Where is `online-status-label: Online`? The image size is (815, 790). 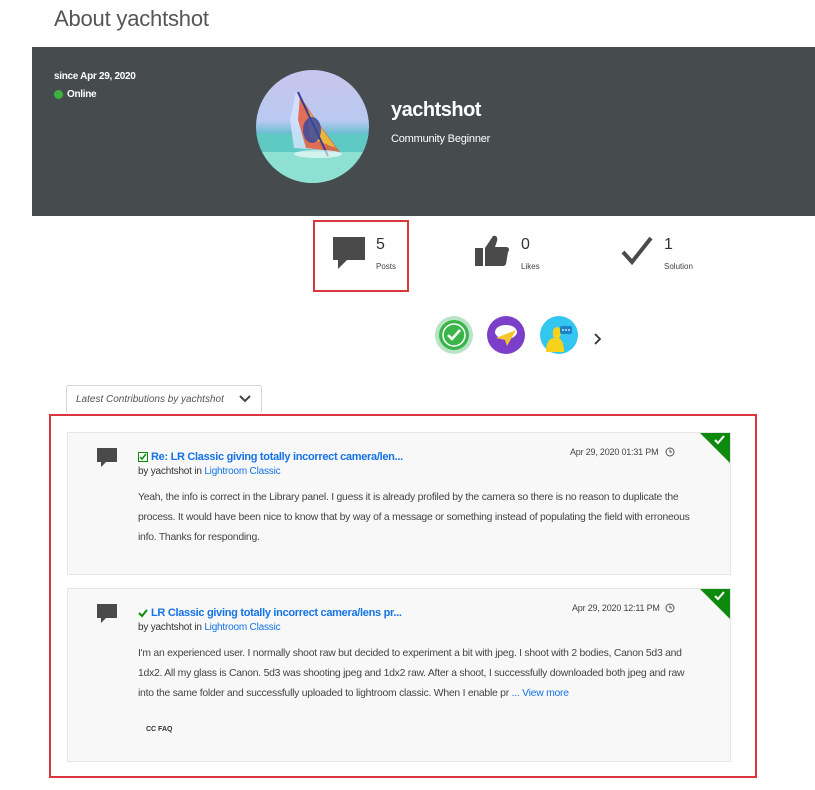
online-status-label: Online is located at coordinates (82, 94).